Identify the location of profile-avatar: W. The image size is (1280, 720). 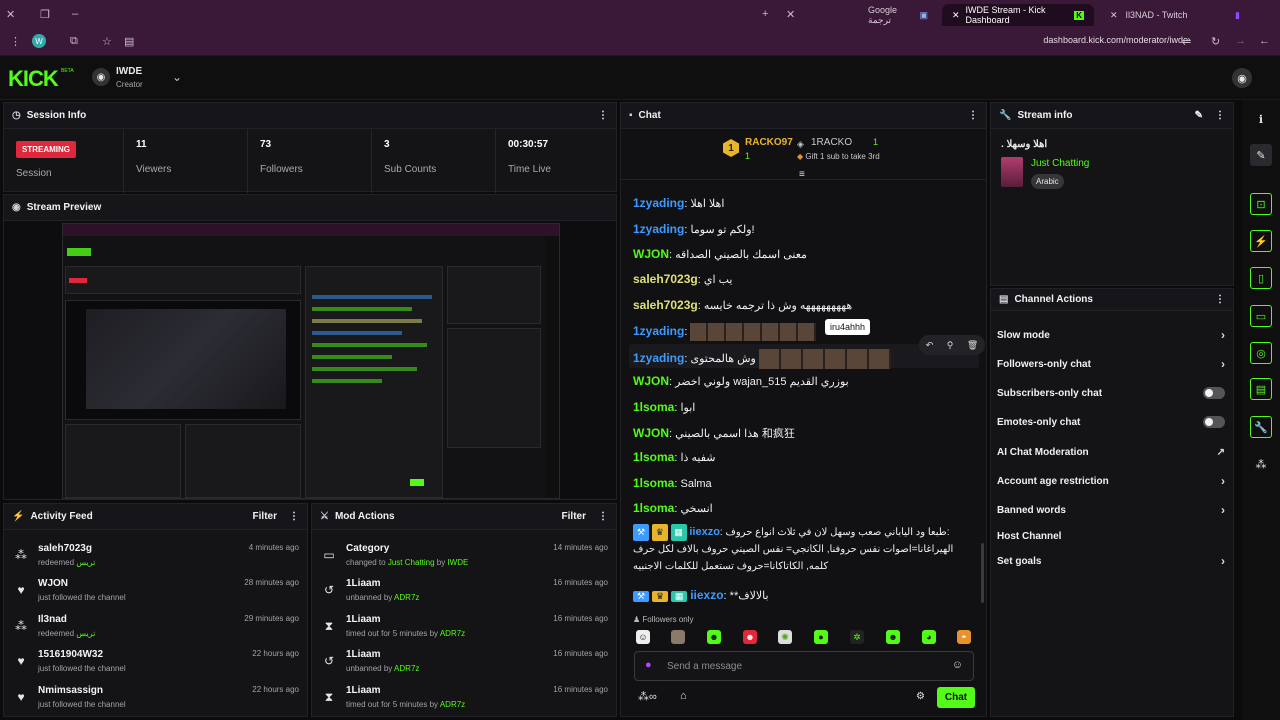
(39, 41).